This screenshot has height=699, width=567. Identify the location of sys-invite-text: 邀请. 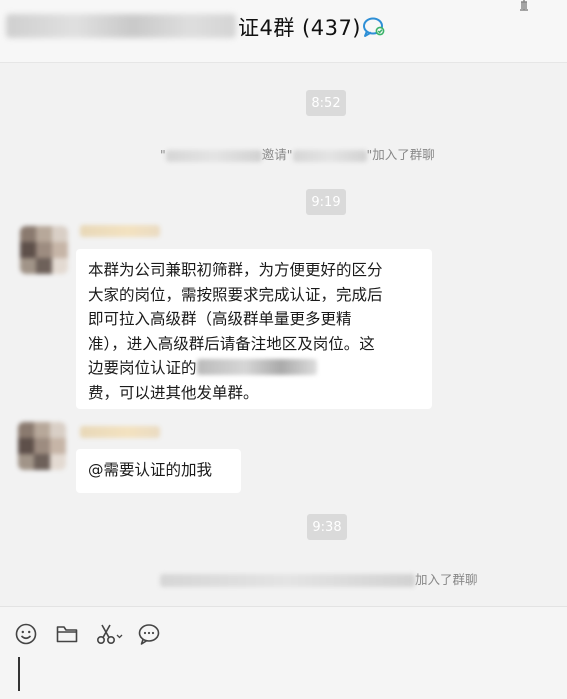
(274, 154).